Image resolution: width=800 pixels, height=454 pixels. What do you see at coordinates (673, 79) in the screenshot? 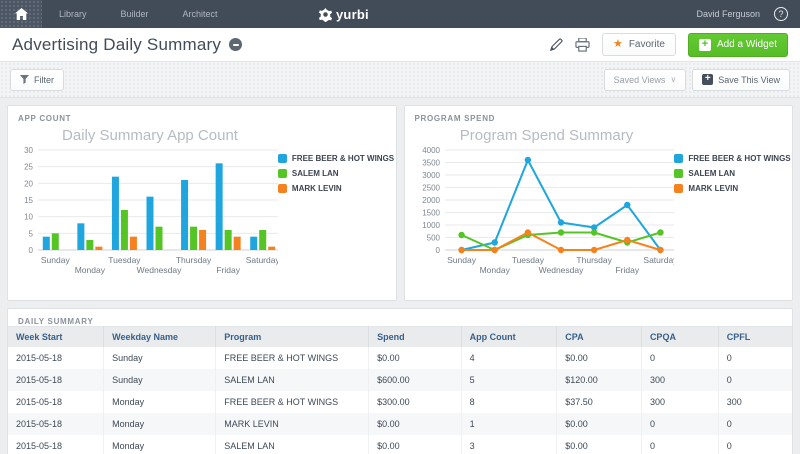
I see `chevron-down-icon: ∨` at bounding box center [673, 79].